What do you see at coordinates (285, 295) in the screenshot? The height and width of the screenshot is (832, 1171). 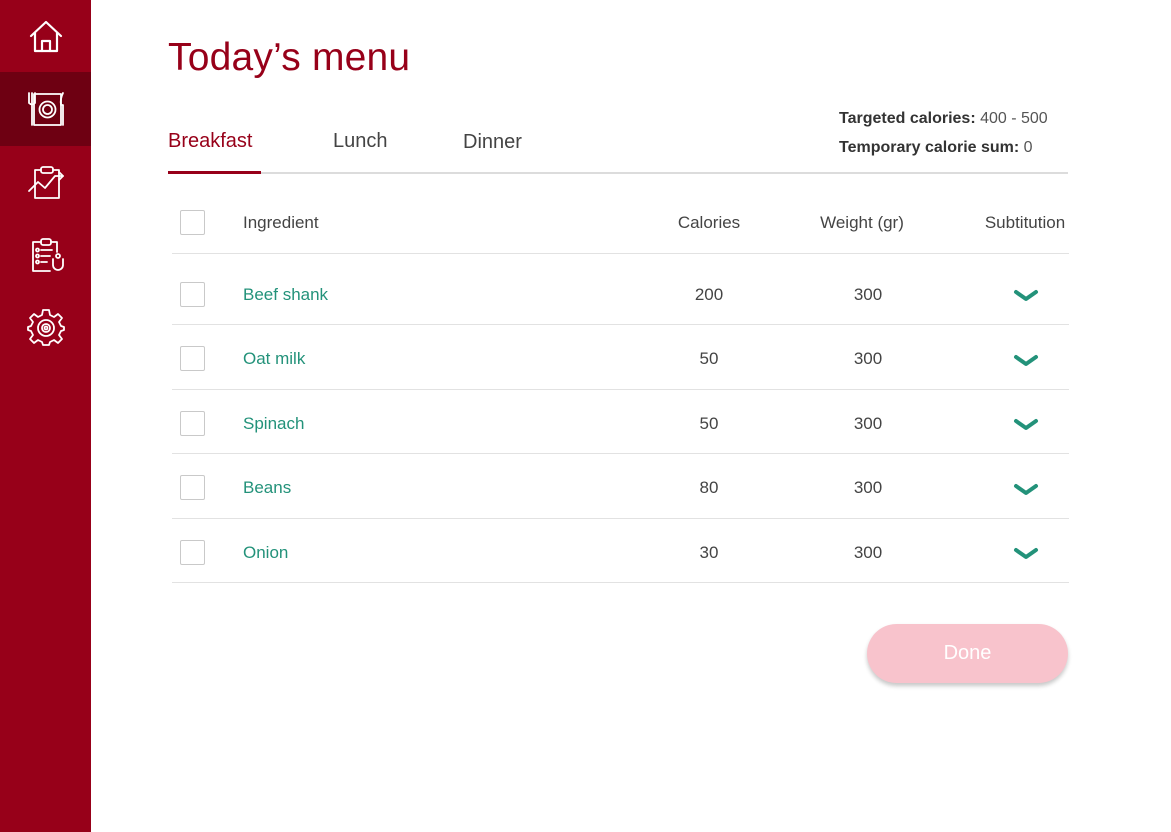 I see `ingredient-name: Beef shank` at bounding box center [285, 295].